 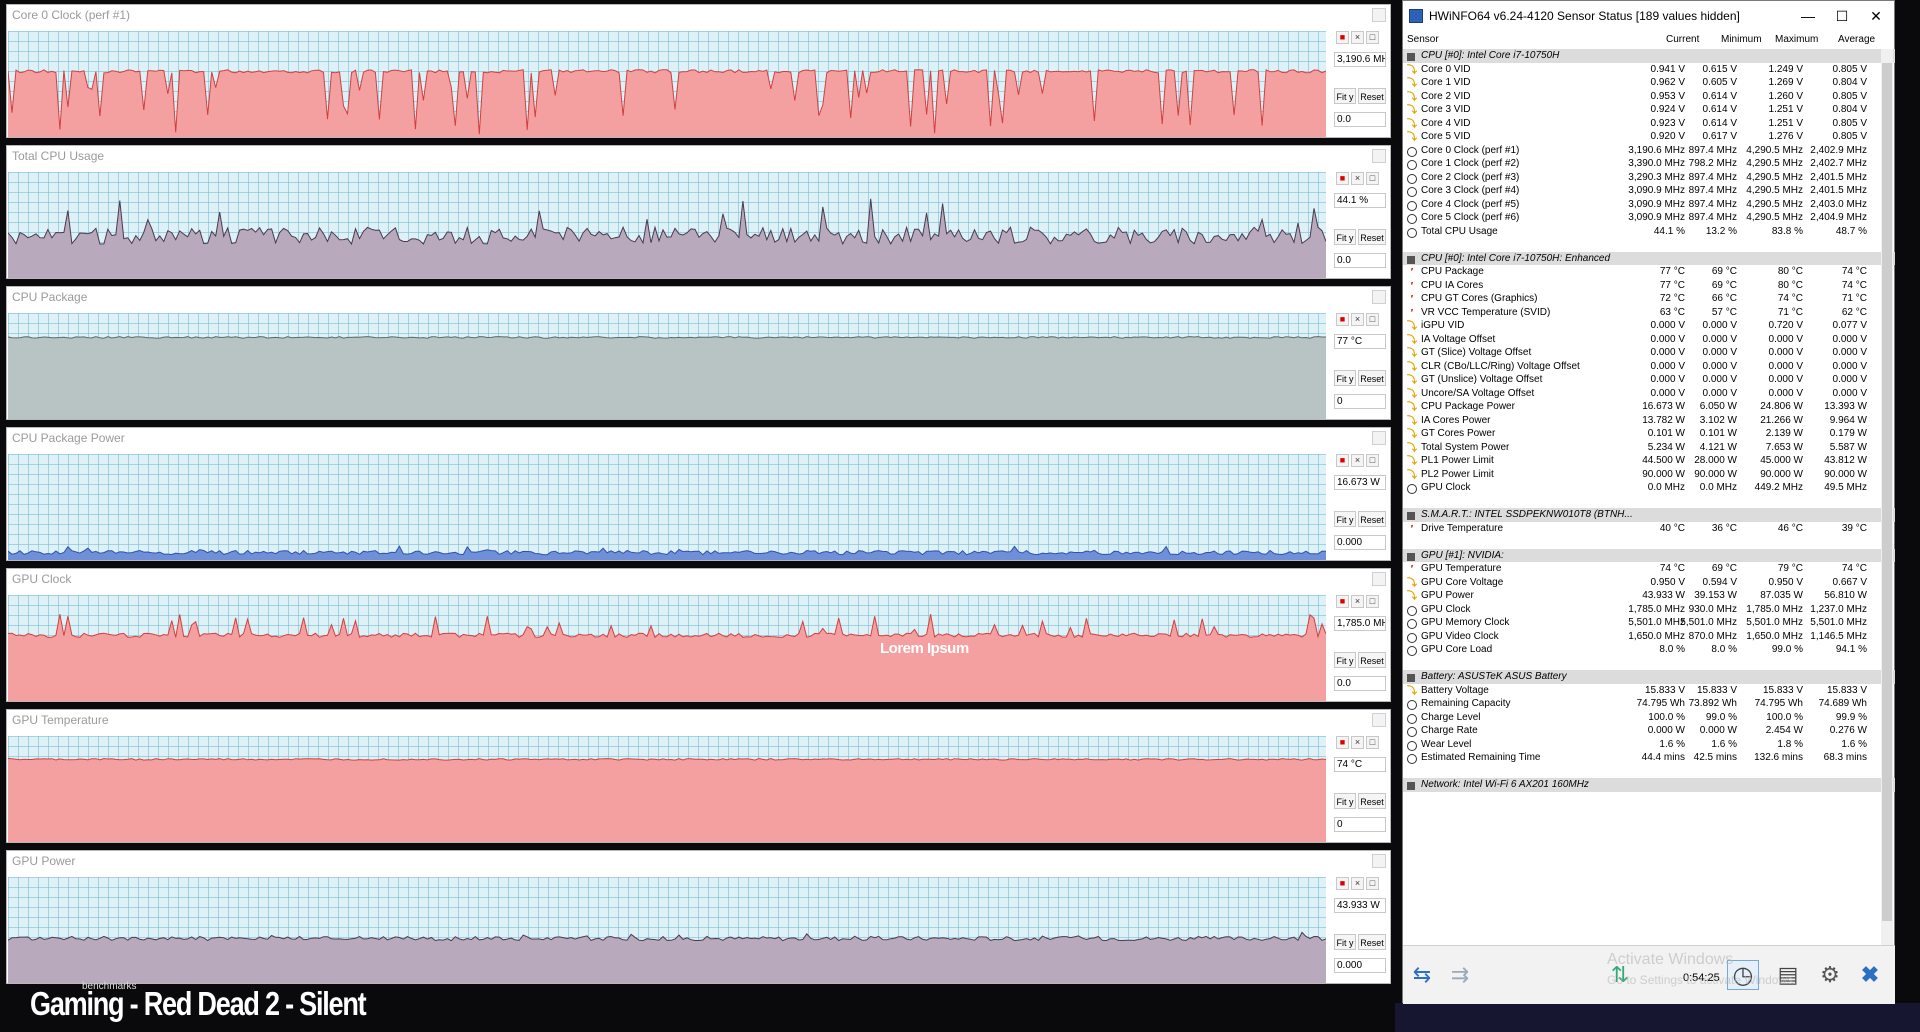 I want to click on graph-window: GPU Clock ■×□ 1,785.0 MHz Fit yReset 0.0, so click(x=698, y=635).